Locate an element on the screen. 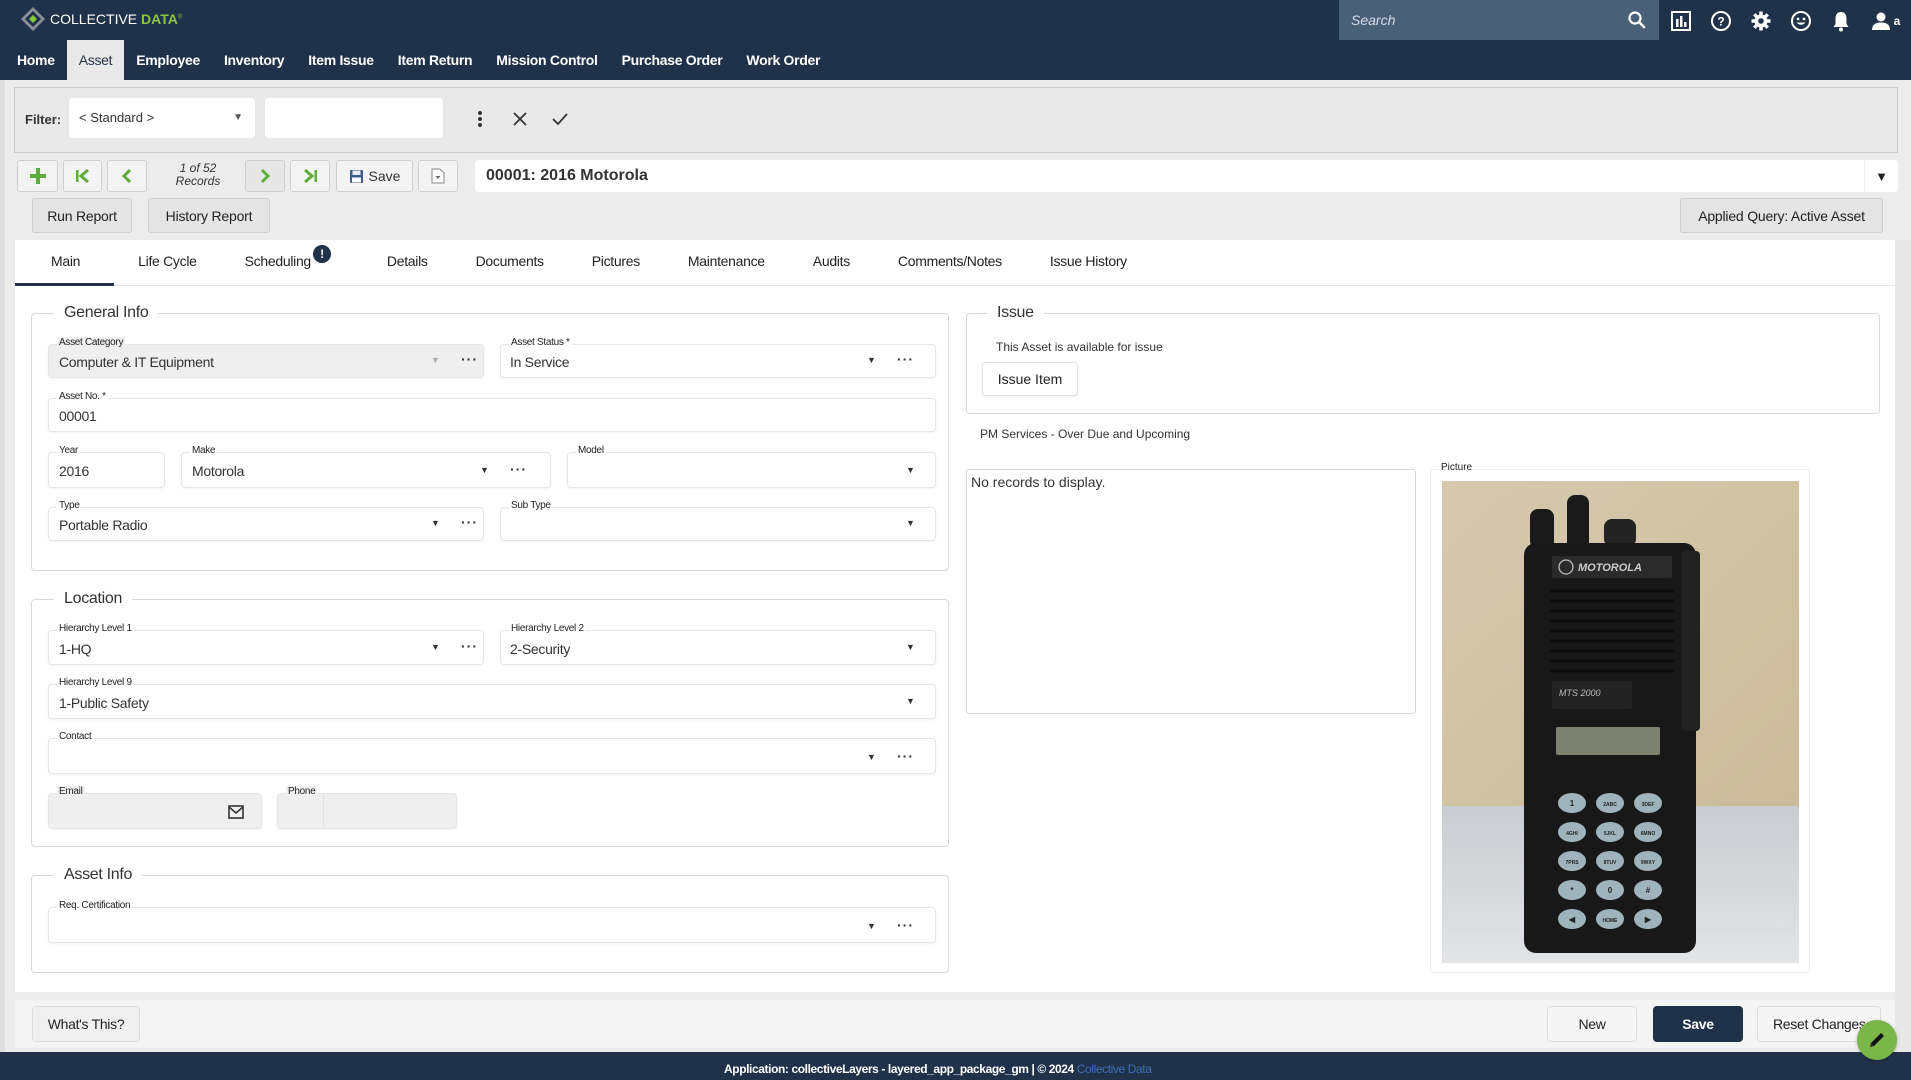 This screenshot has width=1911, height=1080. apply-filter-icon is located at coordinates (560, 119).